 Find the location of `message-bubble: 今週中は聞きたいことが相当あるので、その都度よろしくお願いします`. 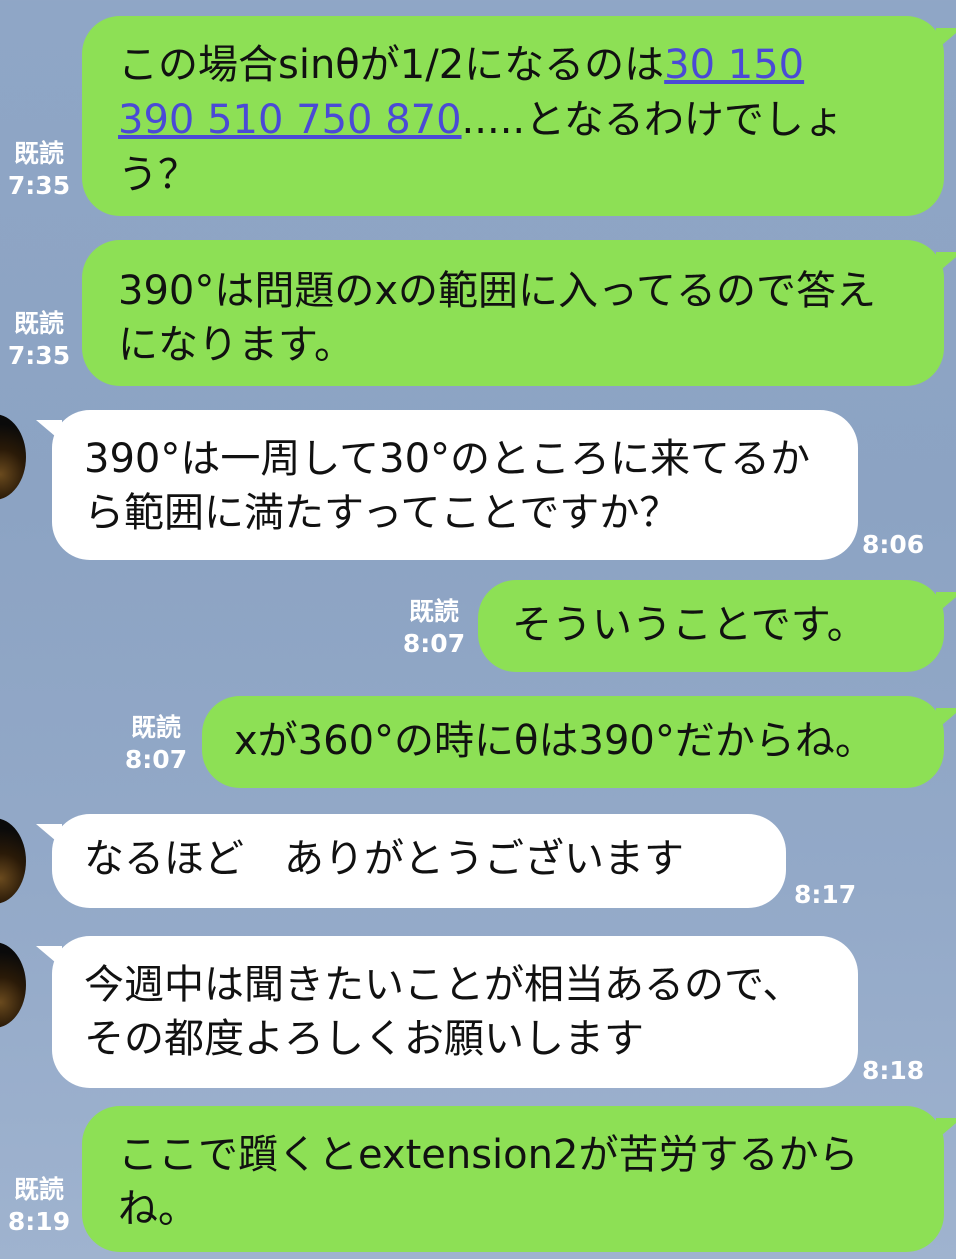

message-bubble: 今週中は聞きたいことが相当あるので、その都度よろしくお願いします is located at coordinates (455, 1012).